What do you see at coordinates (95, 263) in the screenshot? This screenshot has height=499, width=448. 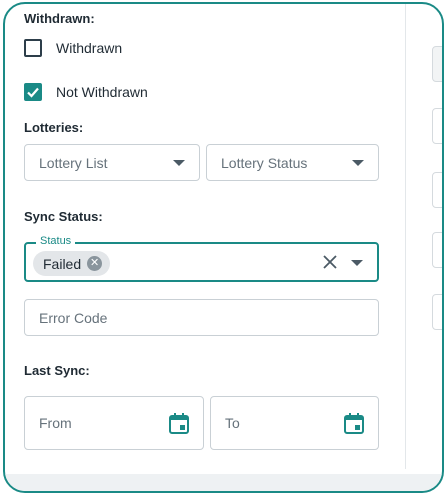 I see `chip-remove-icon: ✕` at bounding box center [95, 263].